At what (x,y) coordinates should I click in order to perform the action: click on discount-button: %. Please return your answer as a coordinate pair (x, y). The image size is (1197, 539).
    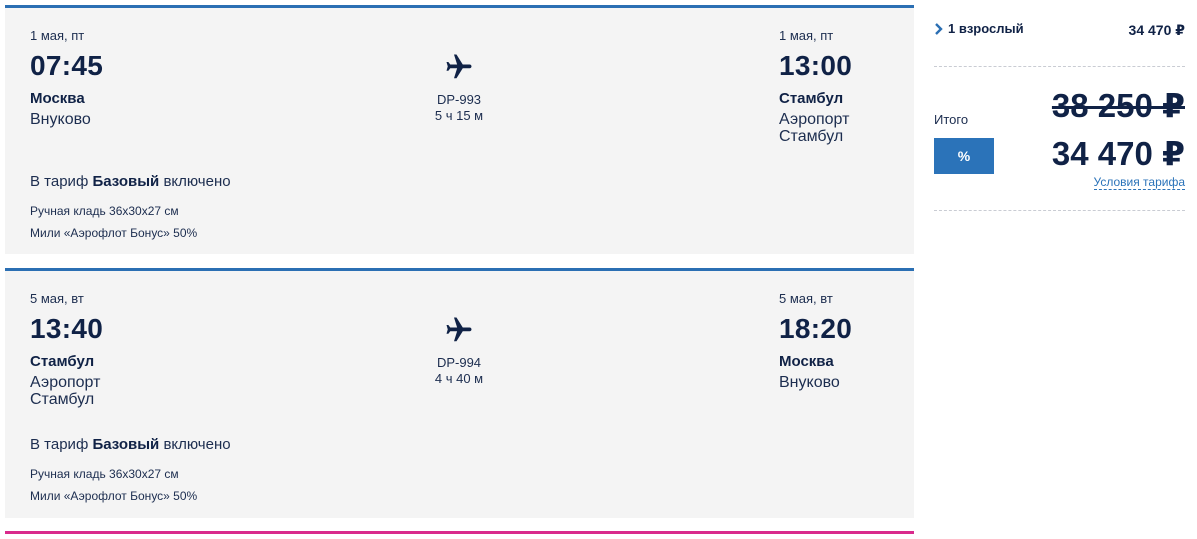
    Looking at the image, I should click on (964, 156).